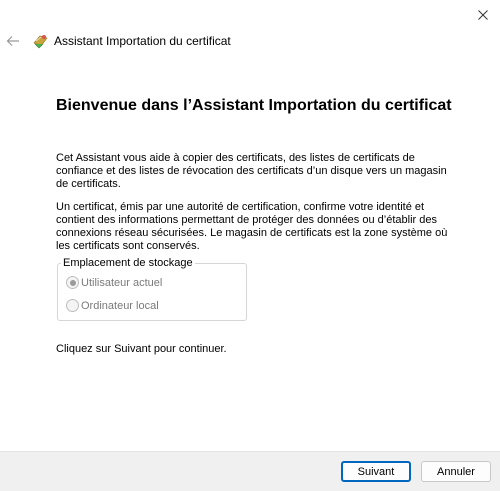  What do you see at coordinates (128, 263) in the screenshot?
I see `storage-location-legend: Emplacement de stockage` at bounding box center [128, 263].